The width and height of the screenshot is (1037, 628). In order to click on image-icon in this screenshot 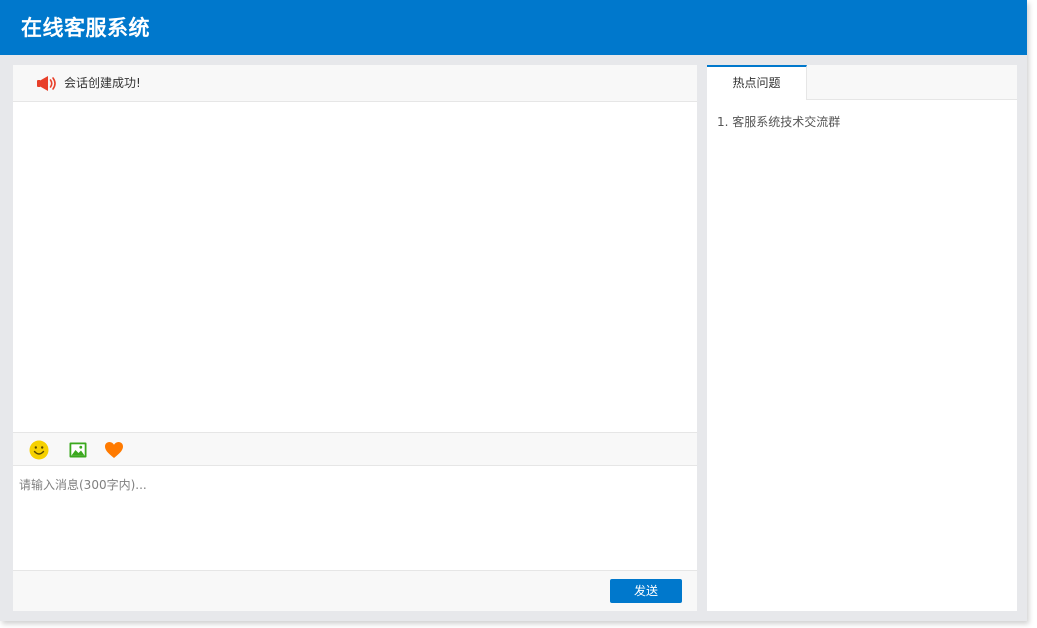, I will do `click(78, 450)`.